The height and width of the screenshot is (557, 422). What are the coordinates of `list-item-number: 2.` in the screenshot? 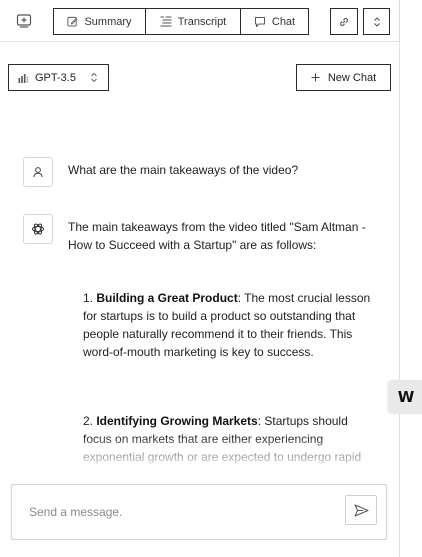 It's located at (90, 421).